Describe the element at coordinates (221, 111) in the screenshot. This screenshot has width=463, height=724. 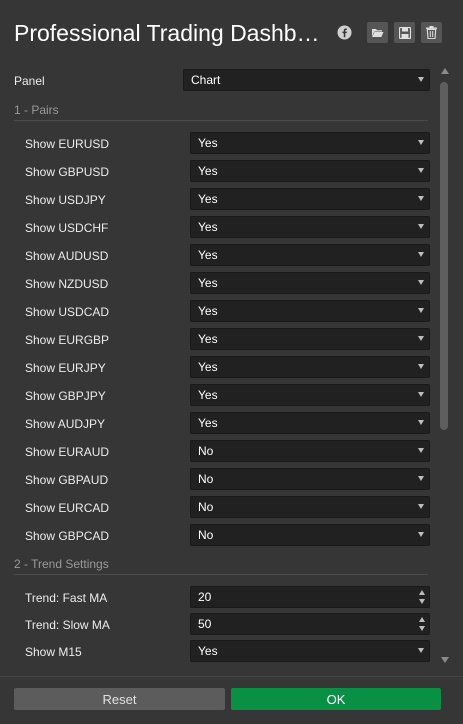
I see `section-header-pairs: 1 - Pairs` at that location.